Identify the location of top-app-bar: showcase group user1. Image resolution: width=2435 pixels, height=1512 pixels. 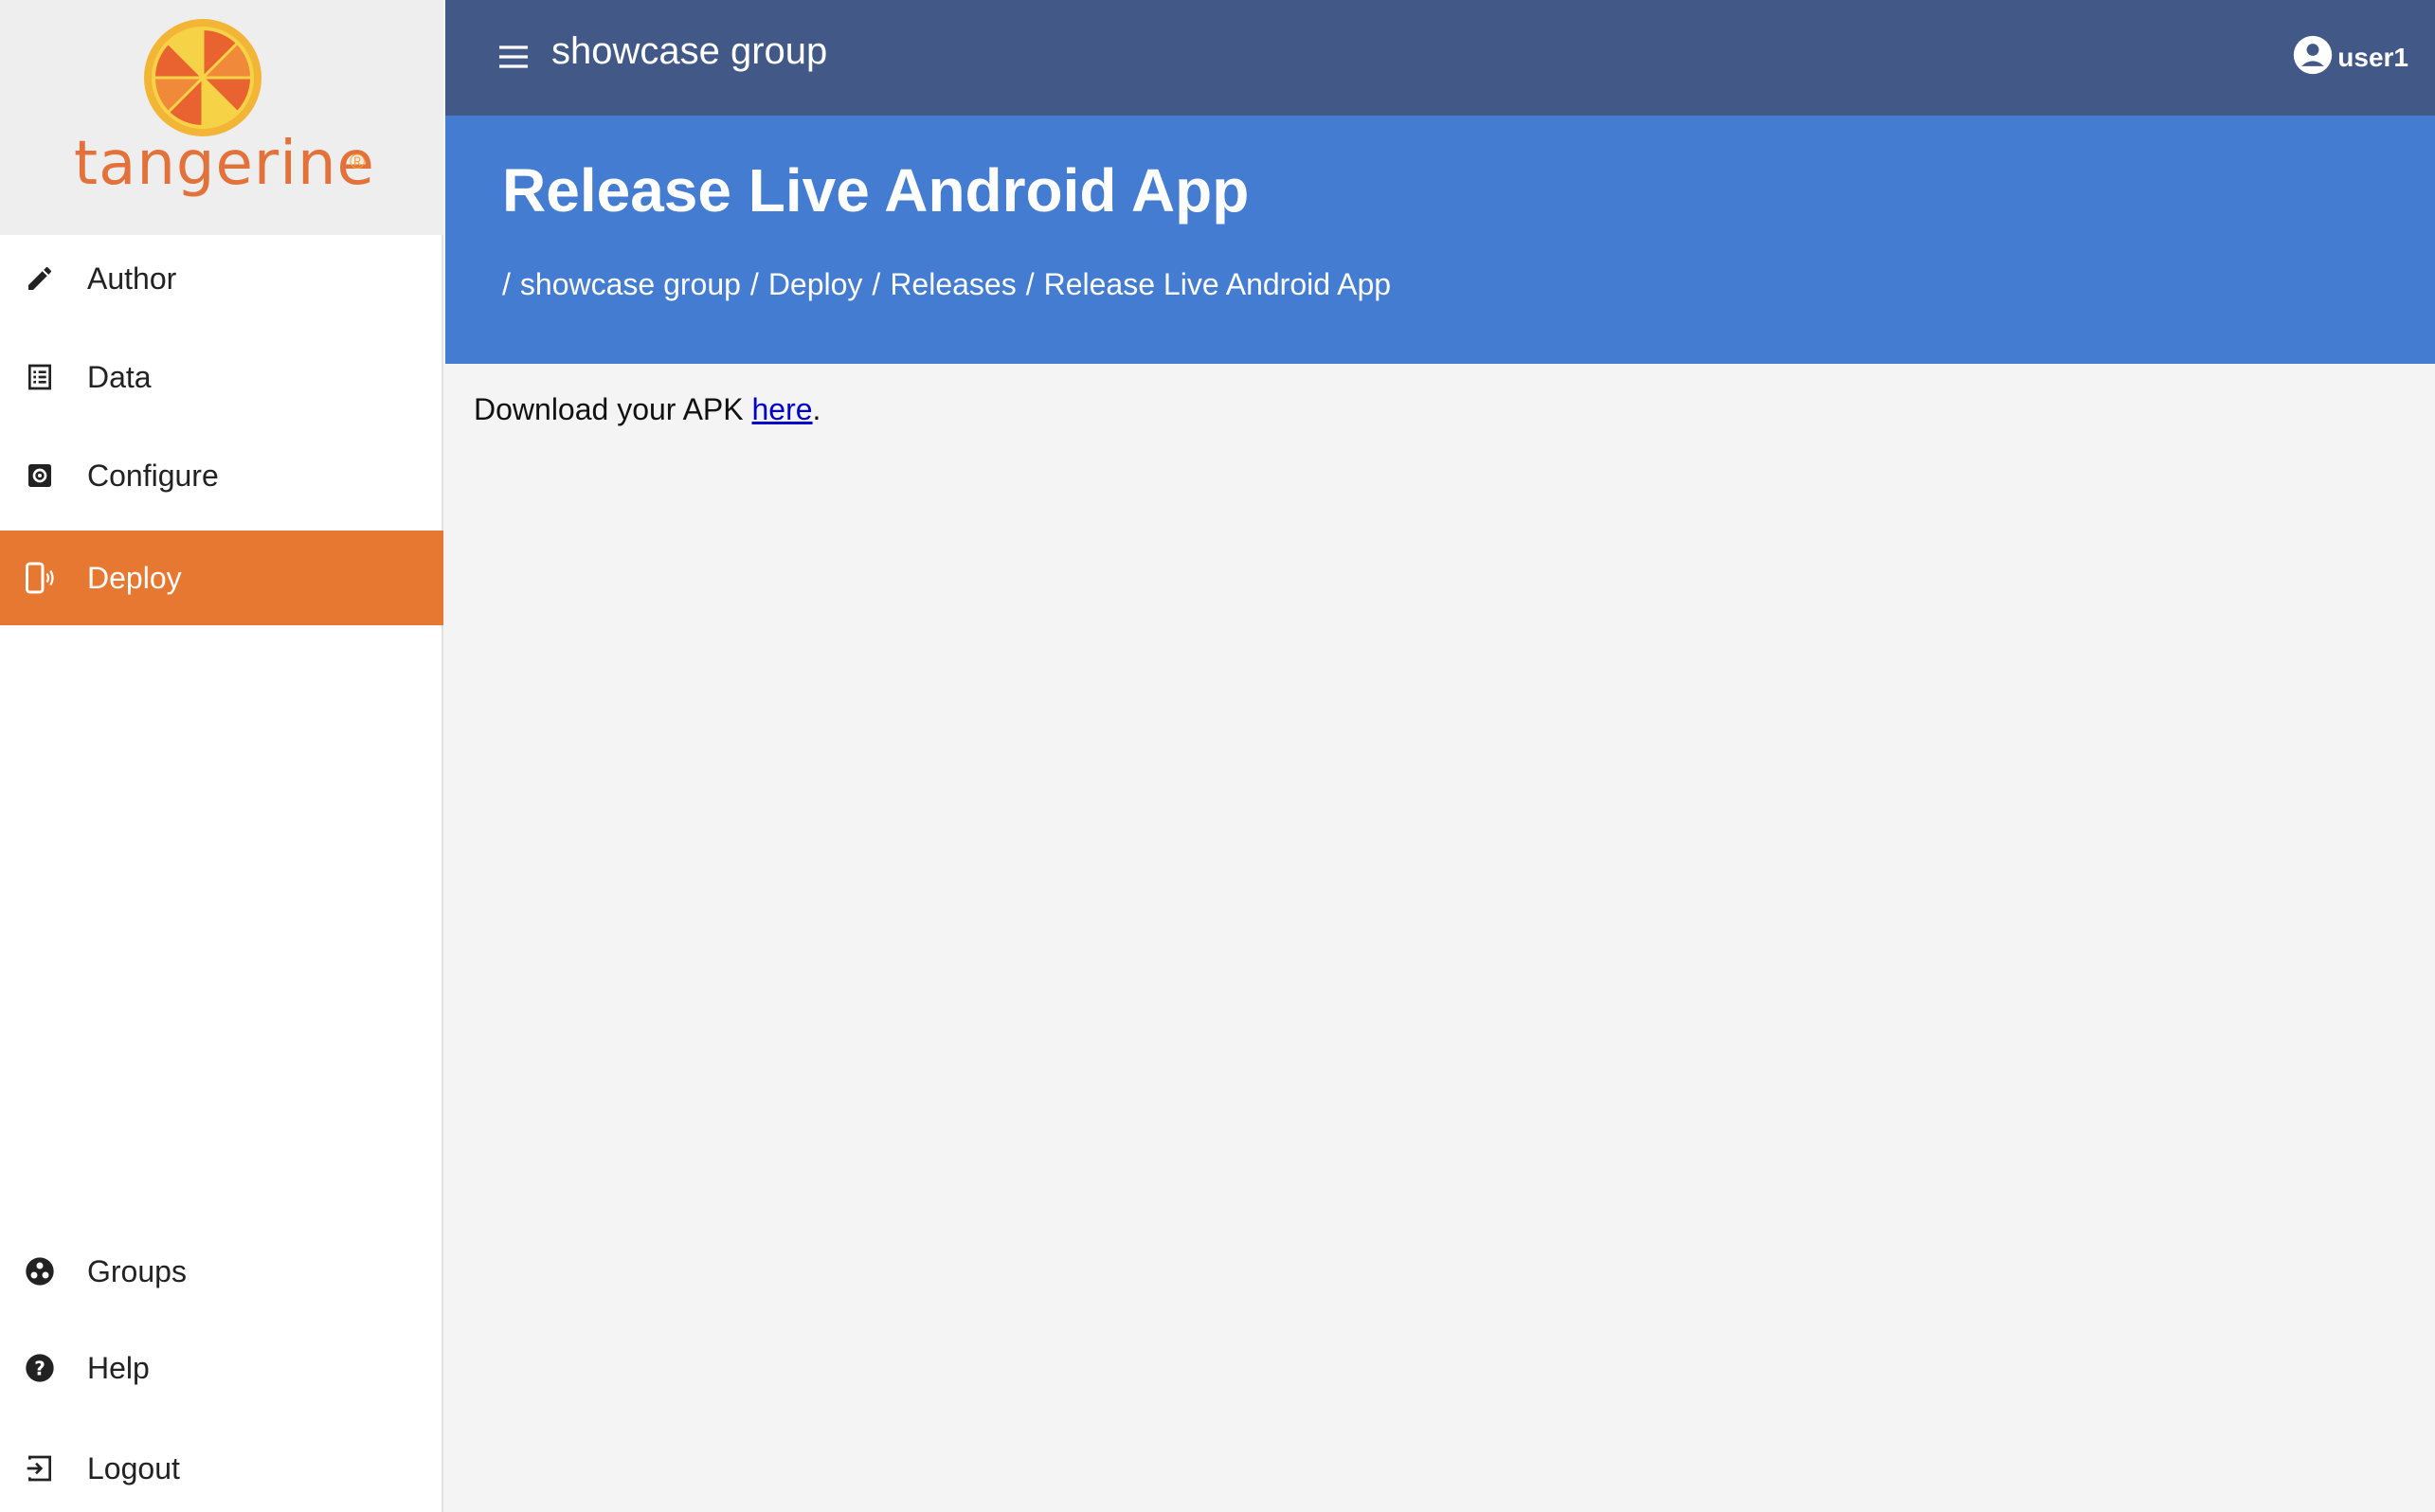
(1440, 58).